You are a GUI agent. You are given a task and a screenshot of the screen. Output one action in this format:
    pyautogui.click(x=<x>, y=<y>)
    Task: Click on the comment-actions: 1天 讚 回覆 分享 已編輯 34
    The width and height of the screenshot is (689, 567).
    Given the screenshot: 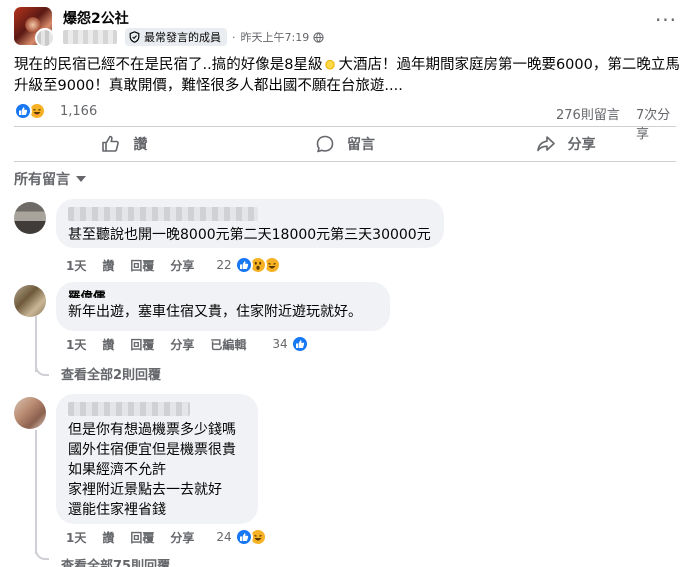 What is the action you would take?
    pyautogui.click(x=187, y=344)
    